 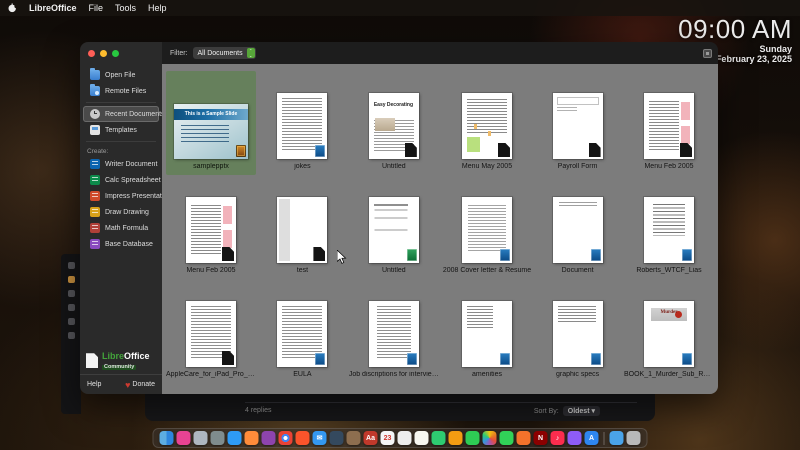 I want to click on filter-dropdown: All Documents ⌃ ⌄, so click(x=224, y=53).